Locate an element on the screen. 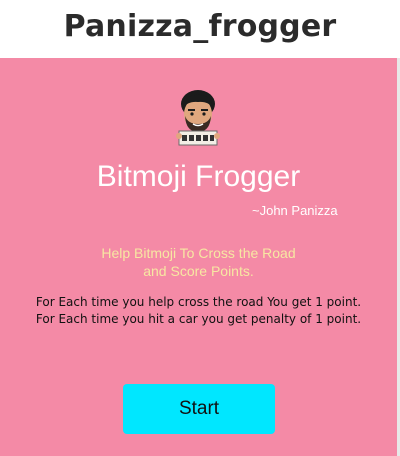  page-title: Panizza_frogger is located at coordinates (200, 26).